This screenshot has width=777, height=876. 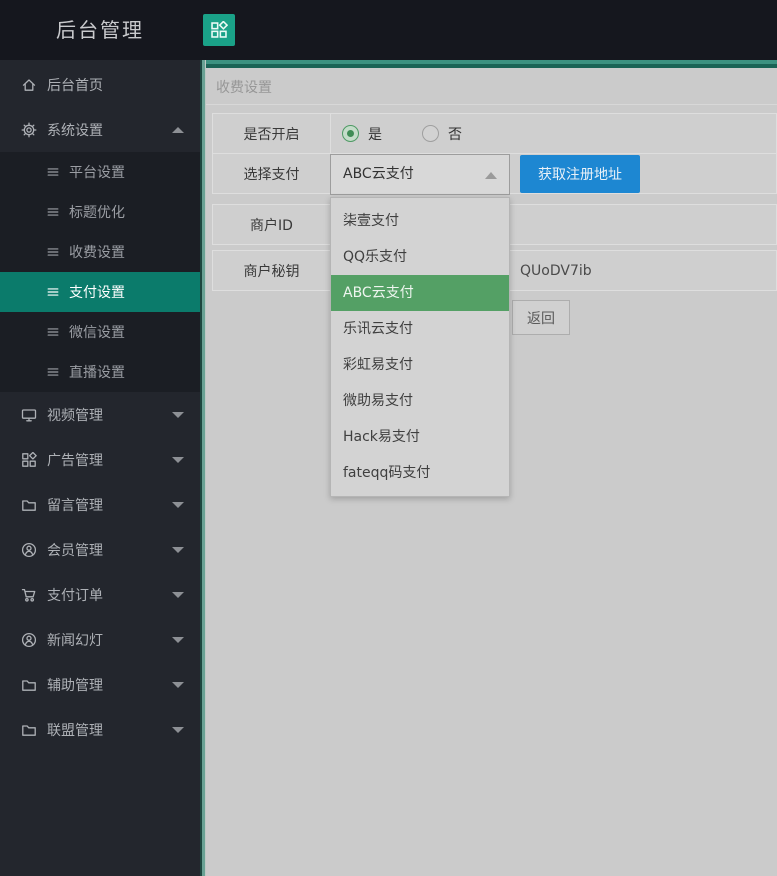 I want to click on sidebar-item-system-settings: 系统设置, so click(x=100, y=129).